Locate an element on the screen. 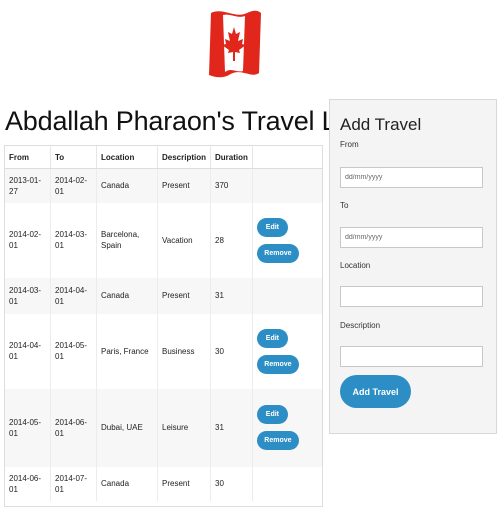 The image size is (500, 507). table-row: 2014-06-01 2014-07-01 Canada Present 30 is located at coordinates (163, 483).